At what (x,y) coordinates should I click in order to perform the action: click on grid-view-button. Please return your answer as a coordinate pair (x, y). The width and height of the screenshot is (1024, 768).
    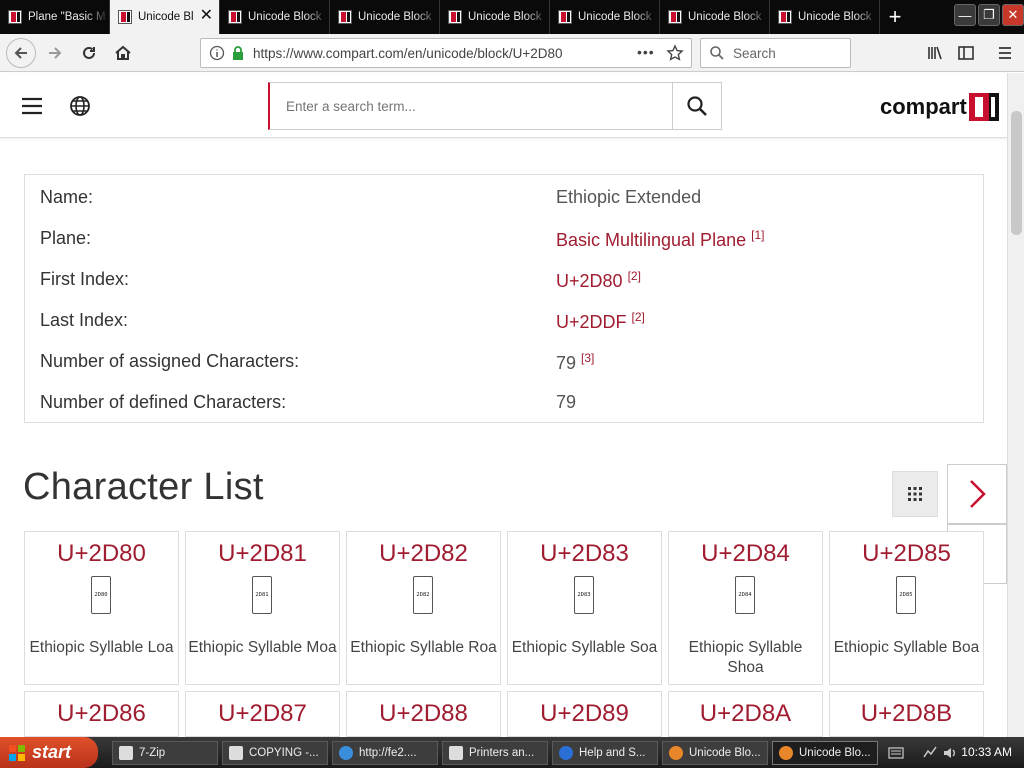
    Looking at the image, I should click on (915, 494).